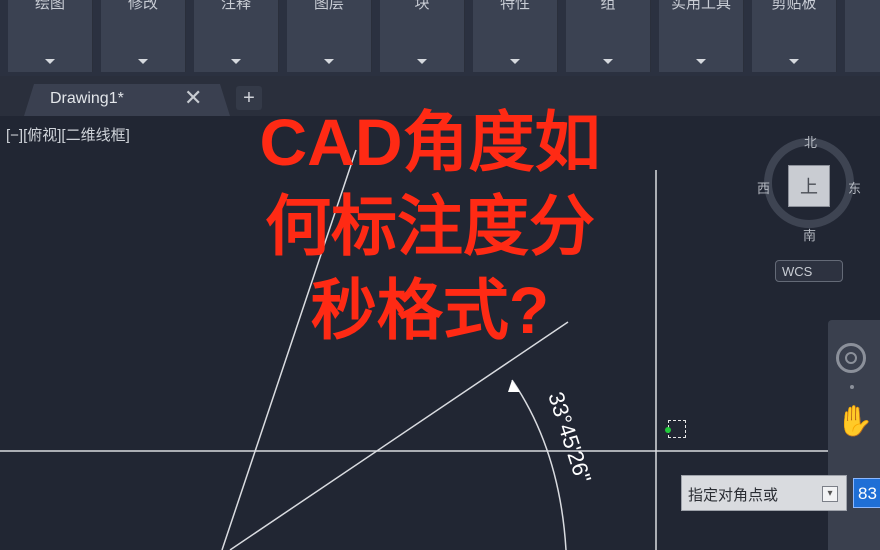  Describe the element at coordinates (569, 437) in the screenshot. I see `angle-dimension-text: 33°45'26"` at that location.